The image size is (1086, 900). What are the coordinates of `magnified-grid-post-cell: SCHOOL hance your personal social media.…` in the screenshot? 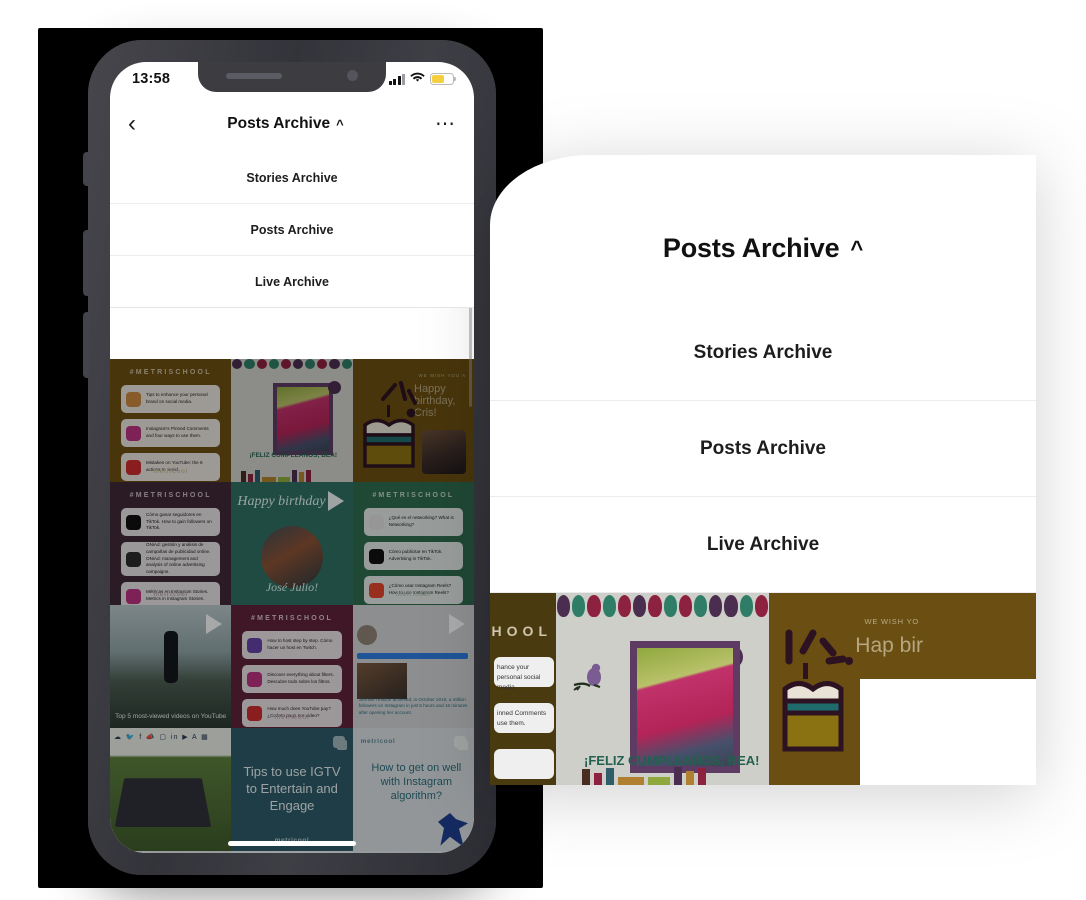 It's located at (523, 689).